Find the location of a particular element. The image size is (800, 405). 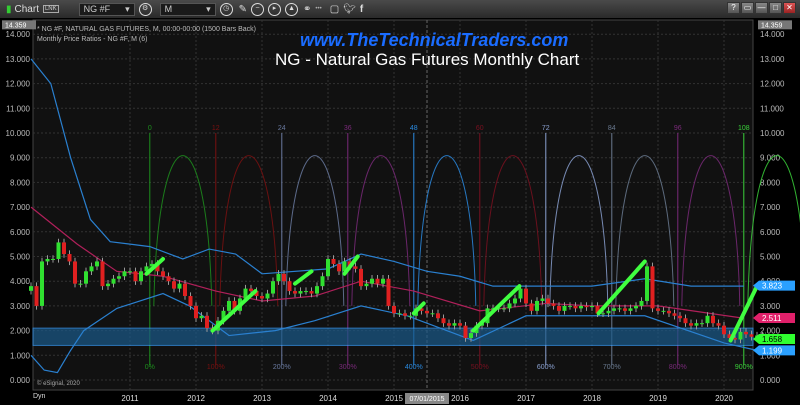

dyn-label: Dyn is located at coordinates (39, 396).